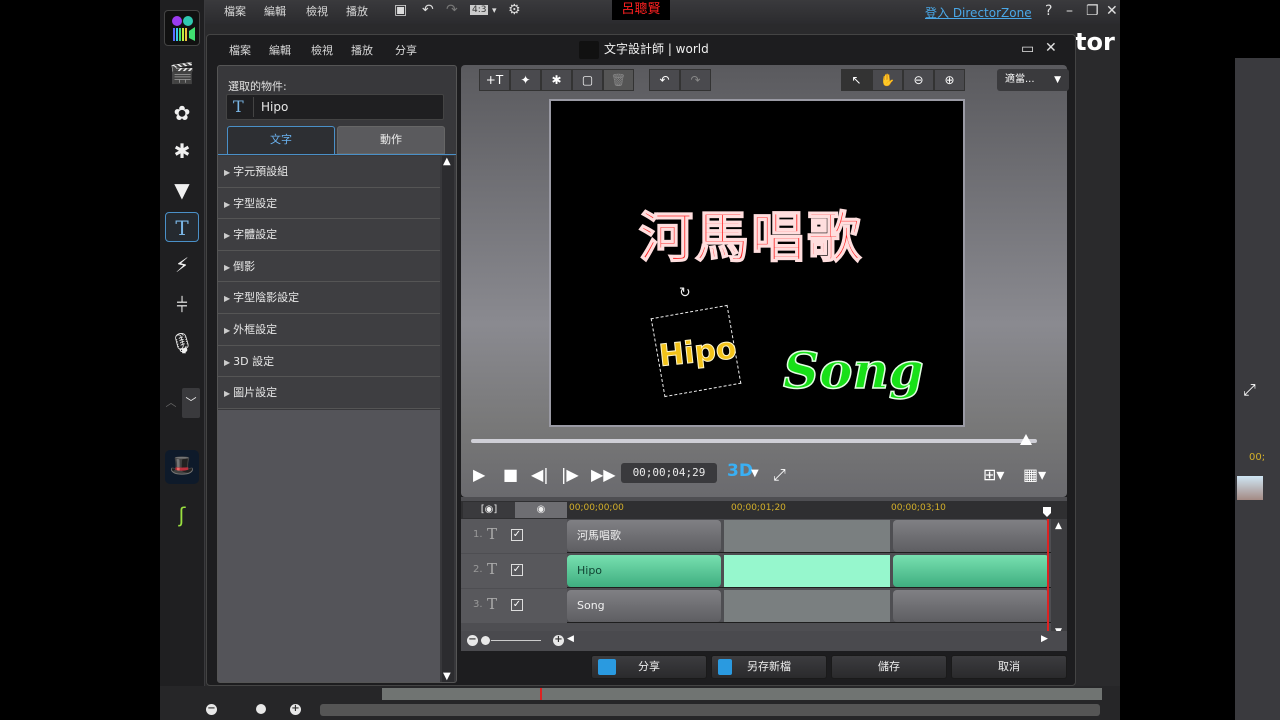 The image size is (1280, 720). I want to click on minimize-icon: –, so click(1069, 11).